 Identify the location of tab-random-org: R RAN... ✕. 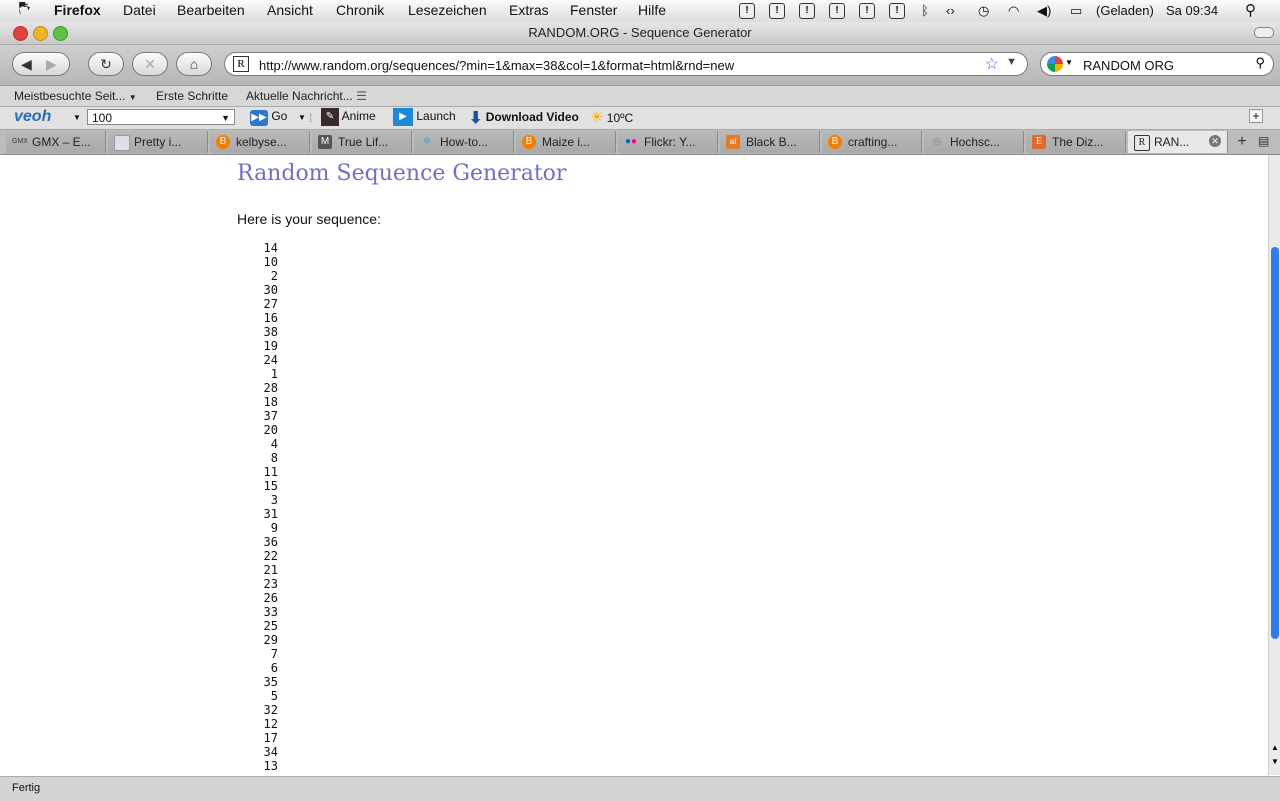
(1178, 142).